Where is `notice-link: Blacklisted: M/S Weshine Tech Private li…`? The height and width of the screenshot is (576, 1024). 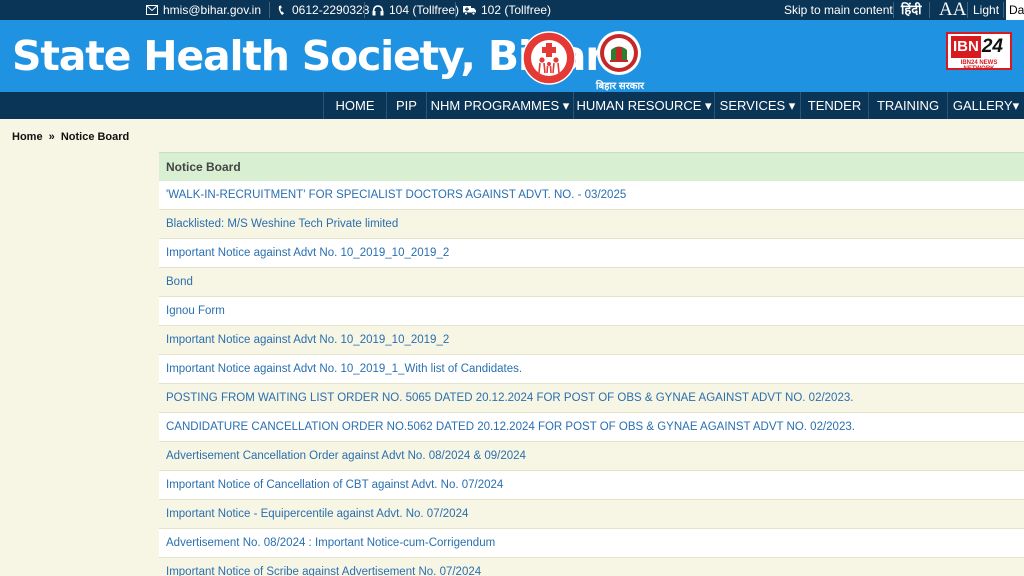
notice-link: Blacklisted: M/S Weshine Tech Private li… is located at coordinates (591, 224).